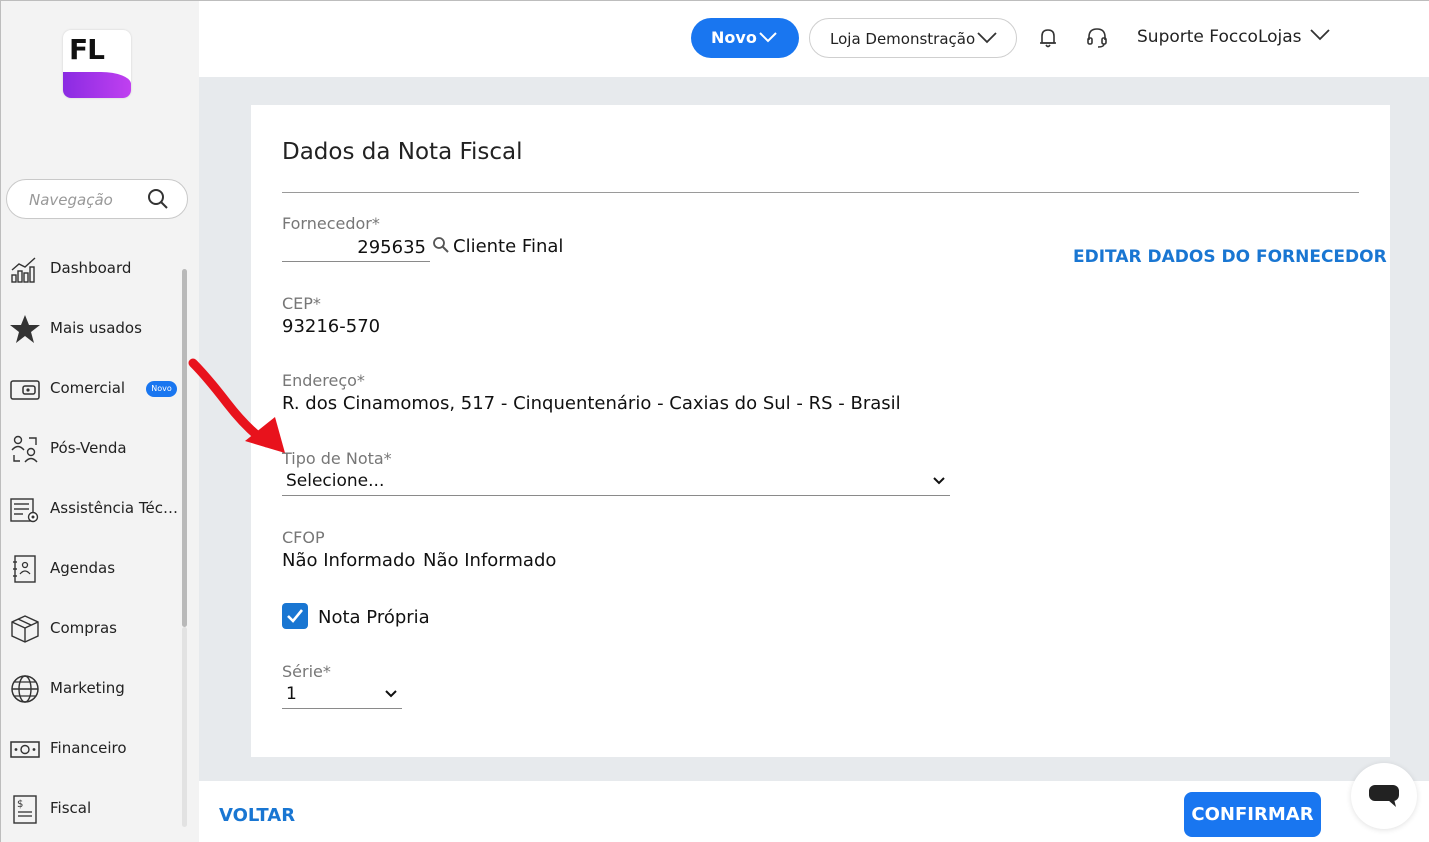 This screenshot has height=842, width=1429. What do you see at coordinates (402, 152) in the screenshot?
I see `page-title: Dados da Nota Fiscal` at bounding box center [402, 152].